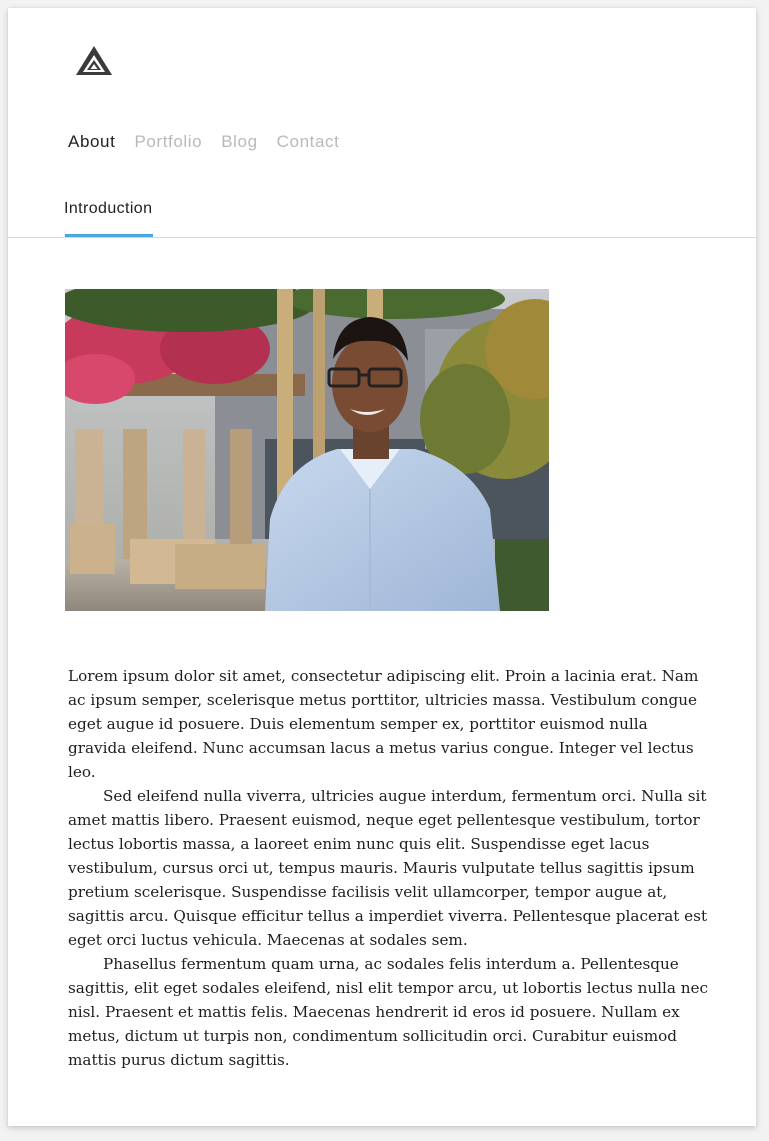  Describe the element at coordinates (94, 61) in the screenshot. I see `triangle-logo-icon` at that location.